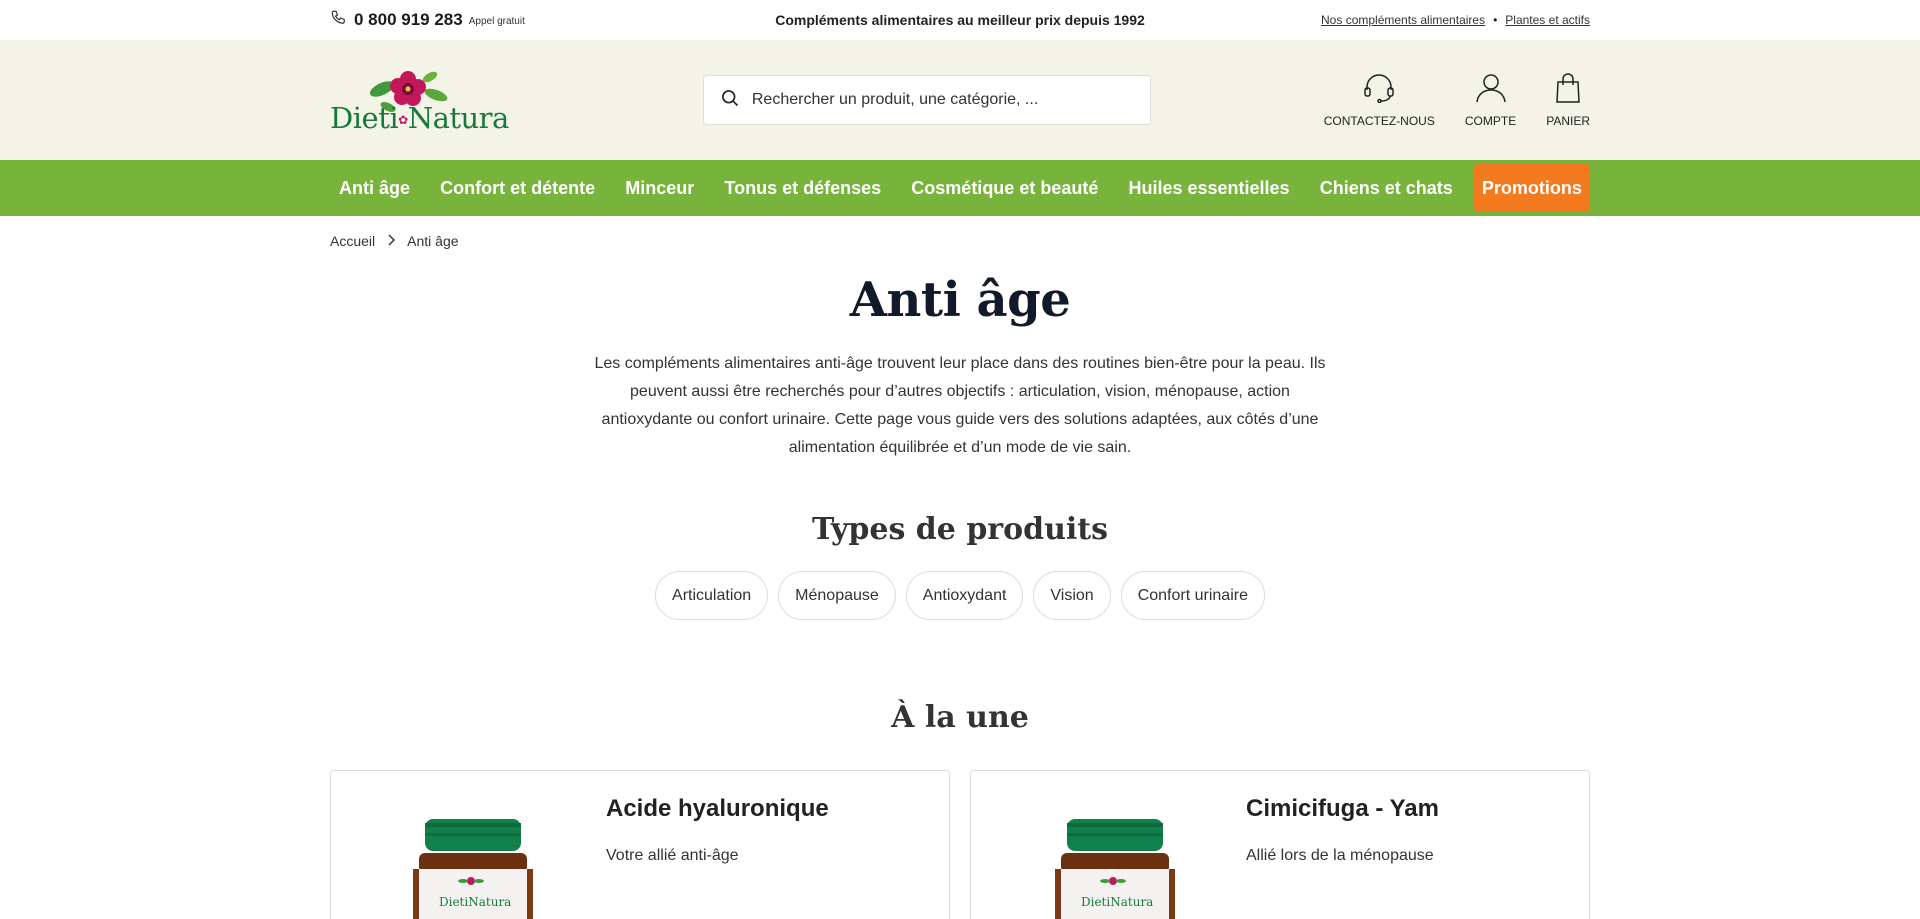  I want to click on search-input, so click(942, 100).